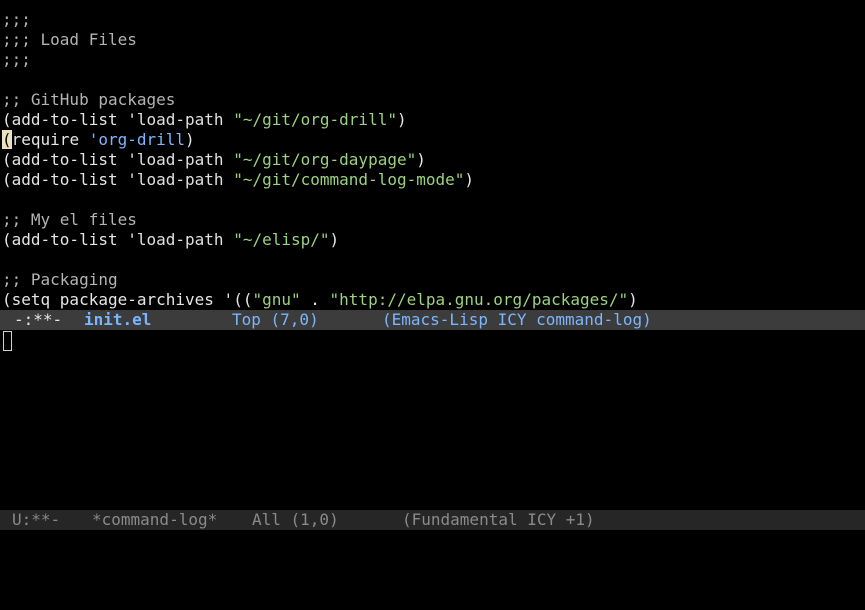 The height and width of the screenshot is (610, 865). What do you see at coordinates (50, 139) in the screenshot?
I see `code-token: require` at bounding box center [50, 139].